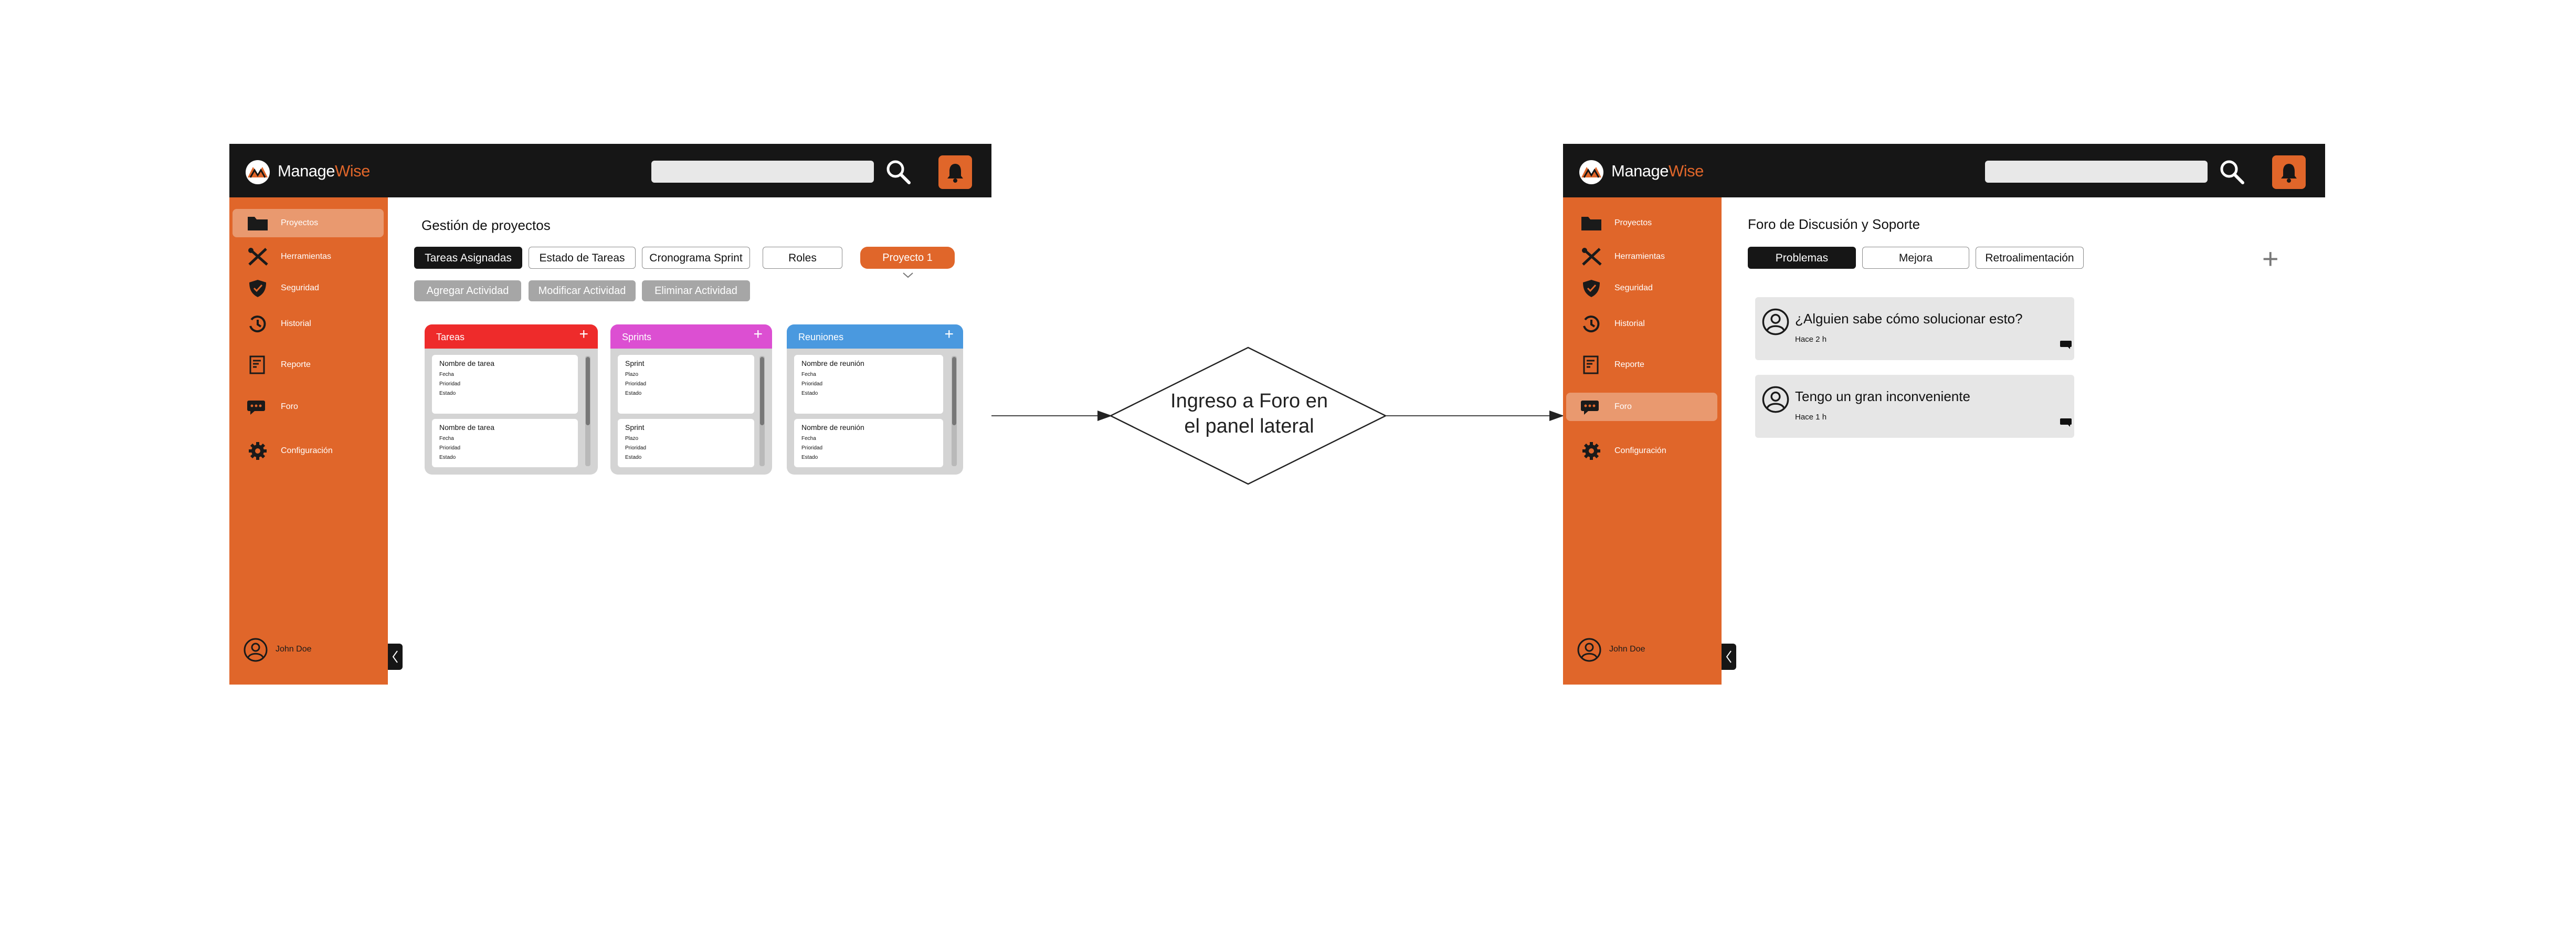 The image size is (2576, 925). Describe the element at coordinates (696, 258) in the screenshot. I see `tab-cronograma-sprint: Cronograma Sprint` at that location.